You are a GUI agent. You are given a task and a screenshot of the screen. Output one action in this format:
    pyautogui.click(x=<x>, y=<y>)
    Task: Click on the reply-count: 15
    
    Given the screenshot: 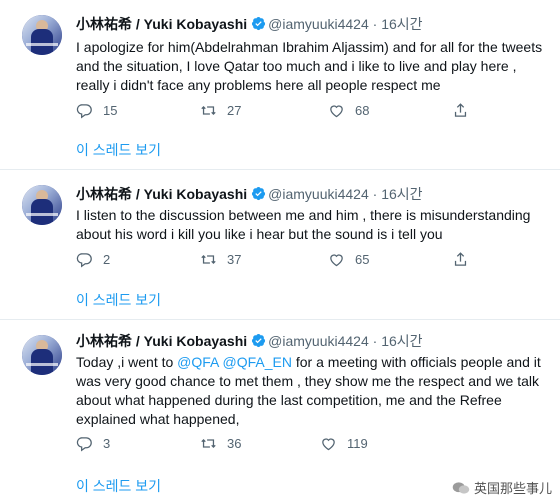 What is the action you would take?
    pyautogui.click(x=110, y=110)
    